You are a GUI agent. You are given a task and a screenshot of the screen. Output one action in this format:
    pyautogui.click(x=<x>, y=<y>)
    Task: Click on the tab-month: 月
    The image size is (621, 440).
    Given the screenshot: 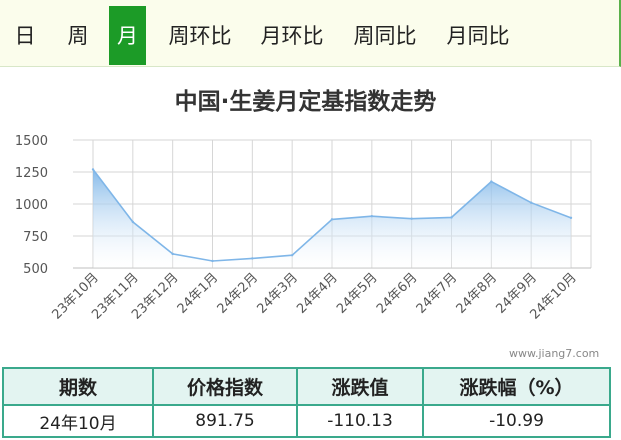 What is the action you would take?
    pyautogui.click(x=127, y=35)
    